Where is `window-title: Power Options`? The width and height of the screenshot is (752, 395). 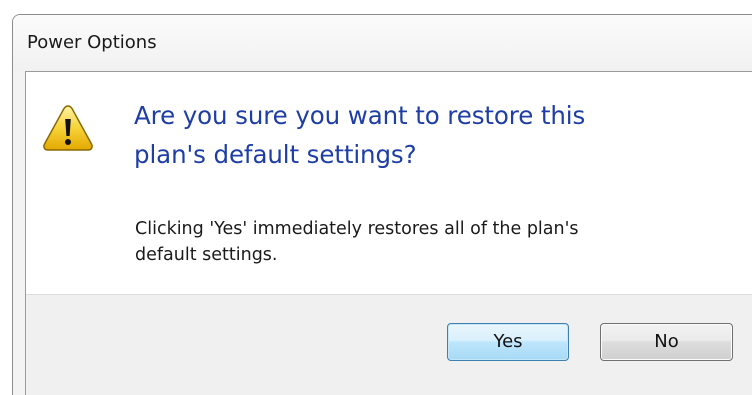
window-title: Power Options is located at coordinates (92, 42).